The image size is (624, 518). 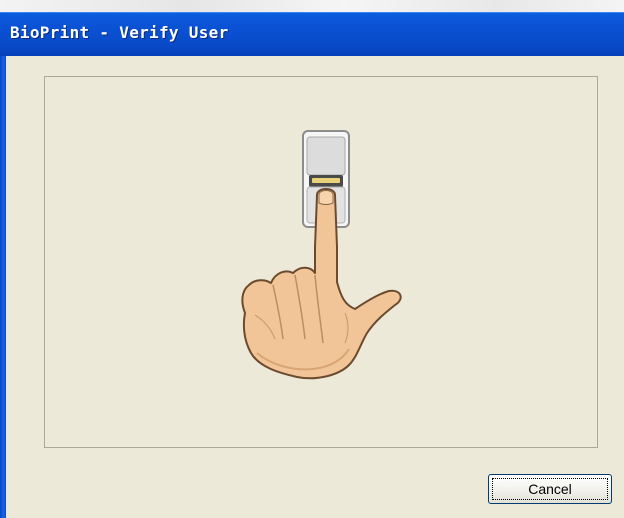 What do you see at coordinates (119, 32) in the screenshot?
I see `window-title: BioPrint - Verify User` at bounding box center [119, 32].